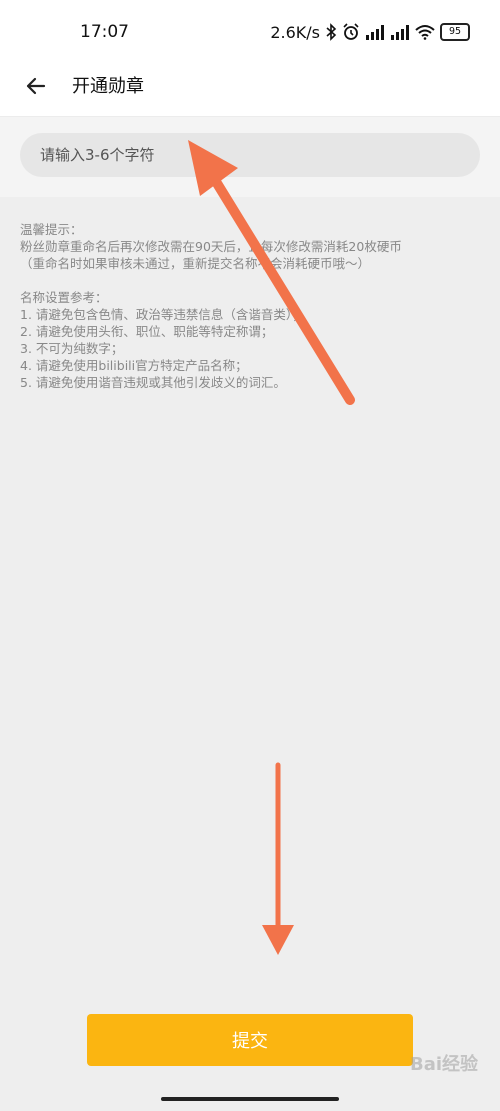  What do you see at coordinates (162, 314) in the screenshot?
I see `rule-item: 1. 请避免包含色情、政治等违禁信息（含谐音类）；` at bounding box center [162, 314].